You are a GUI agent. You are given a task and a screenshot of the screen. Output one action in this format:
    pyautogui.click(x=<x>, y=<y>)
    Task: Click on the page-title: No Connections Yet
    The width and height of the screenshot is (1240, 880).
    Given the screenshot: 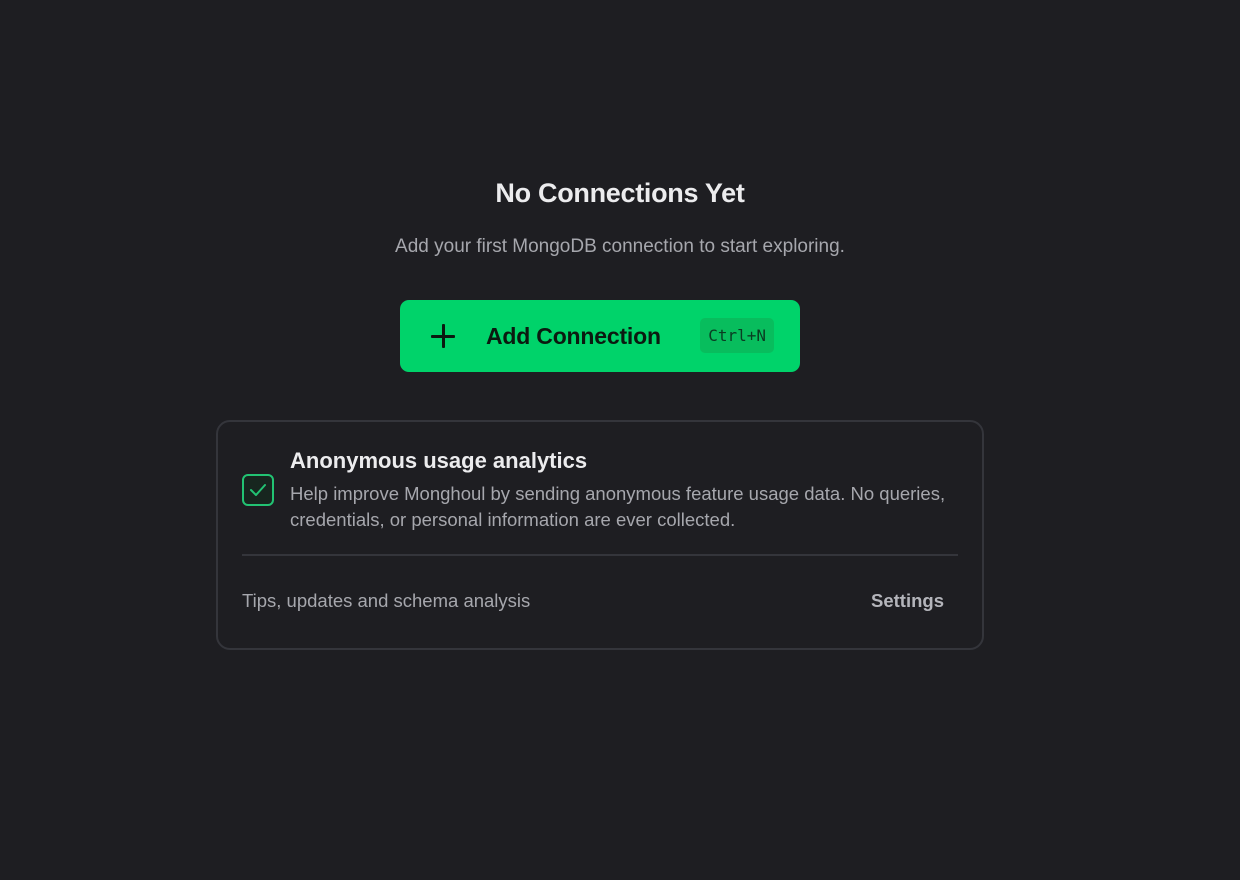 What is the action you would take?
    pyautogui.click(x=620, y=193)
    